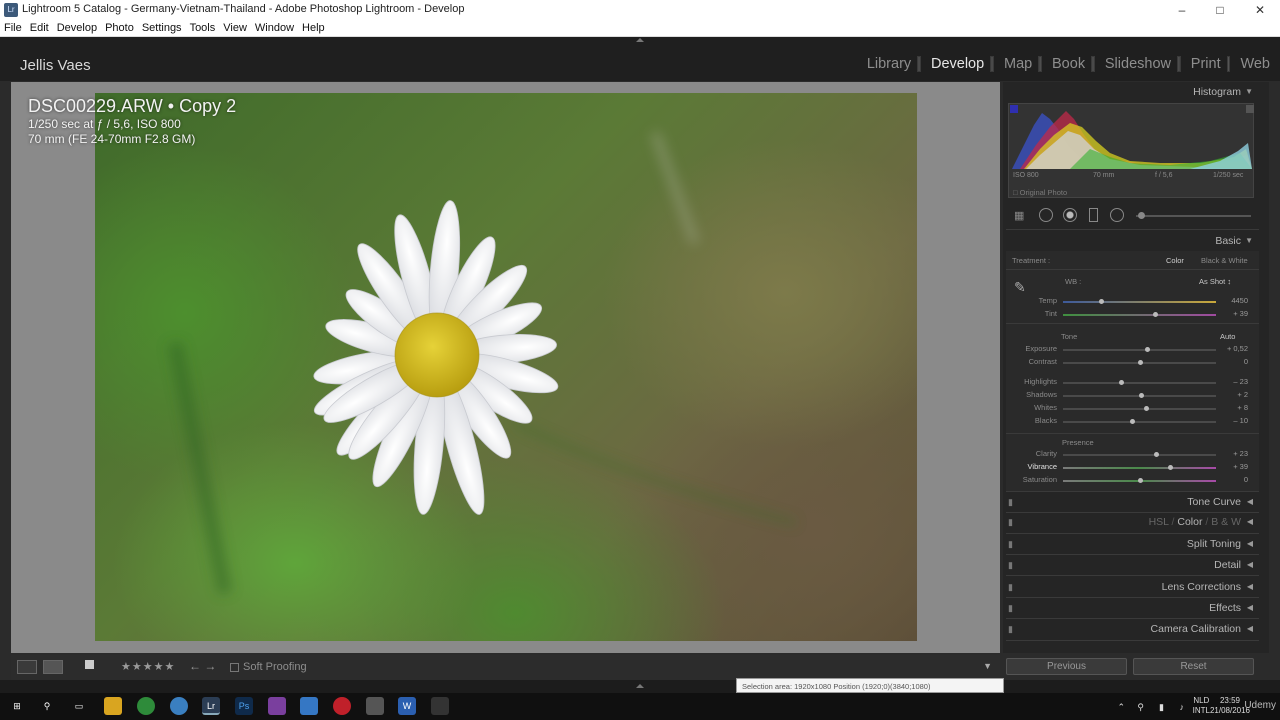  Describe the element at coordinates (274, 27) in the screenshot. I see `menu-window: Window` at that location.